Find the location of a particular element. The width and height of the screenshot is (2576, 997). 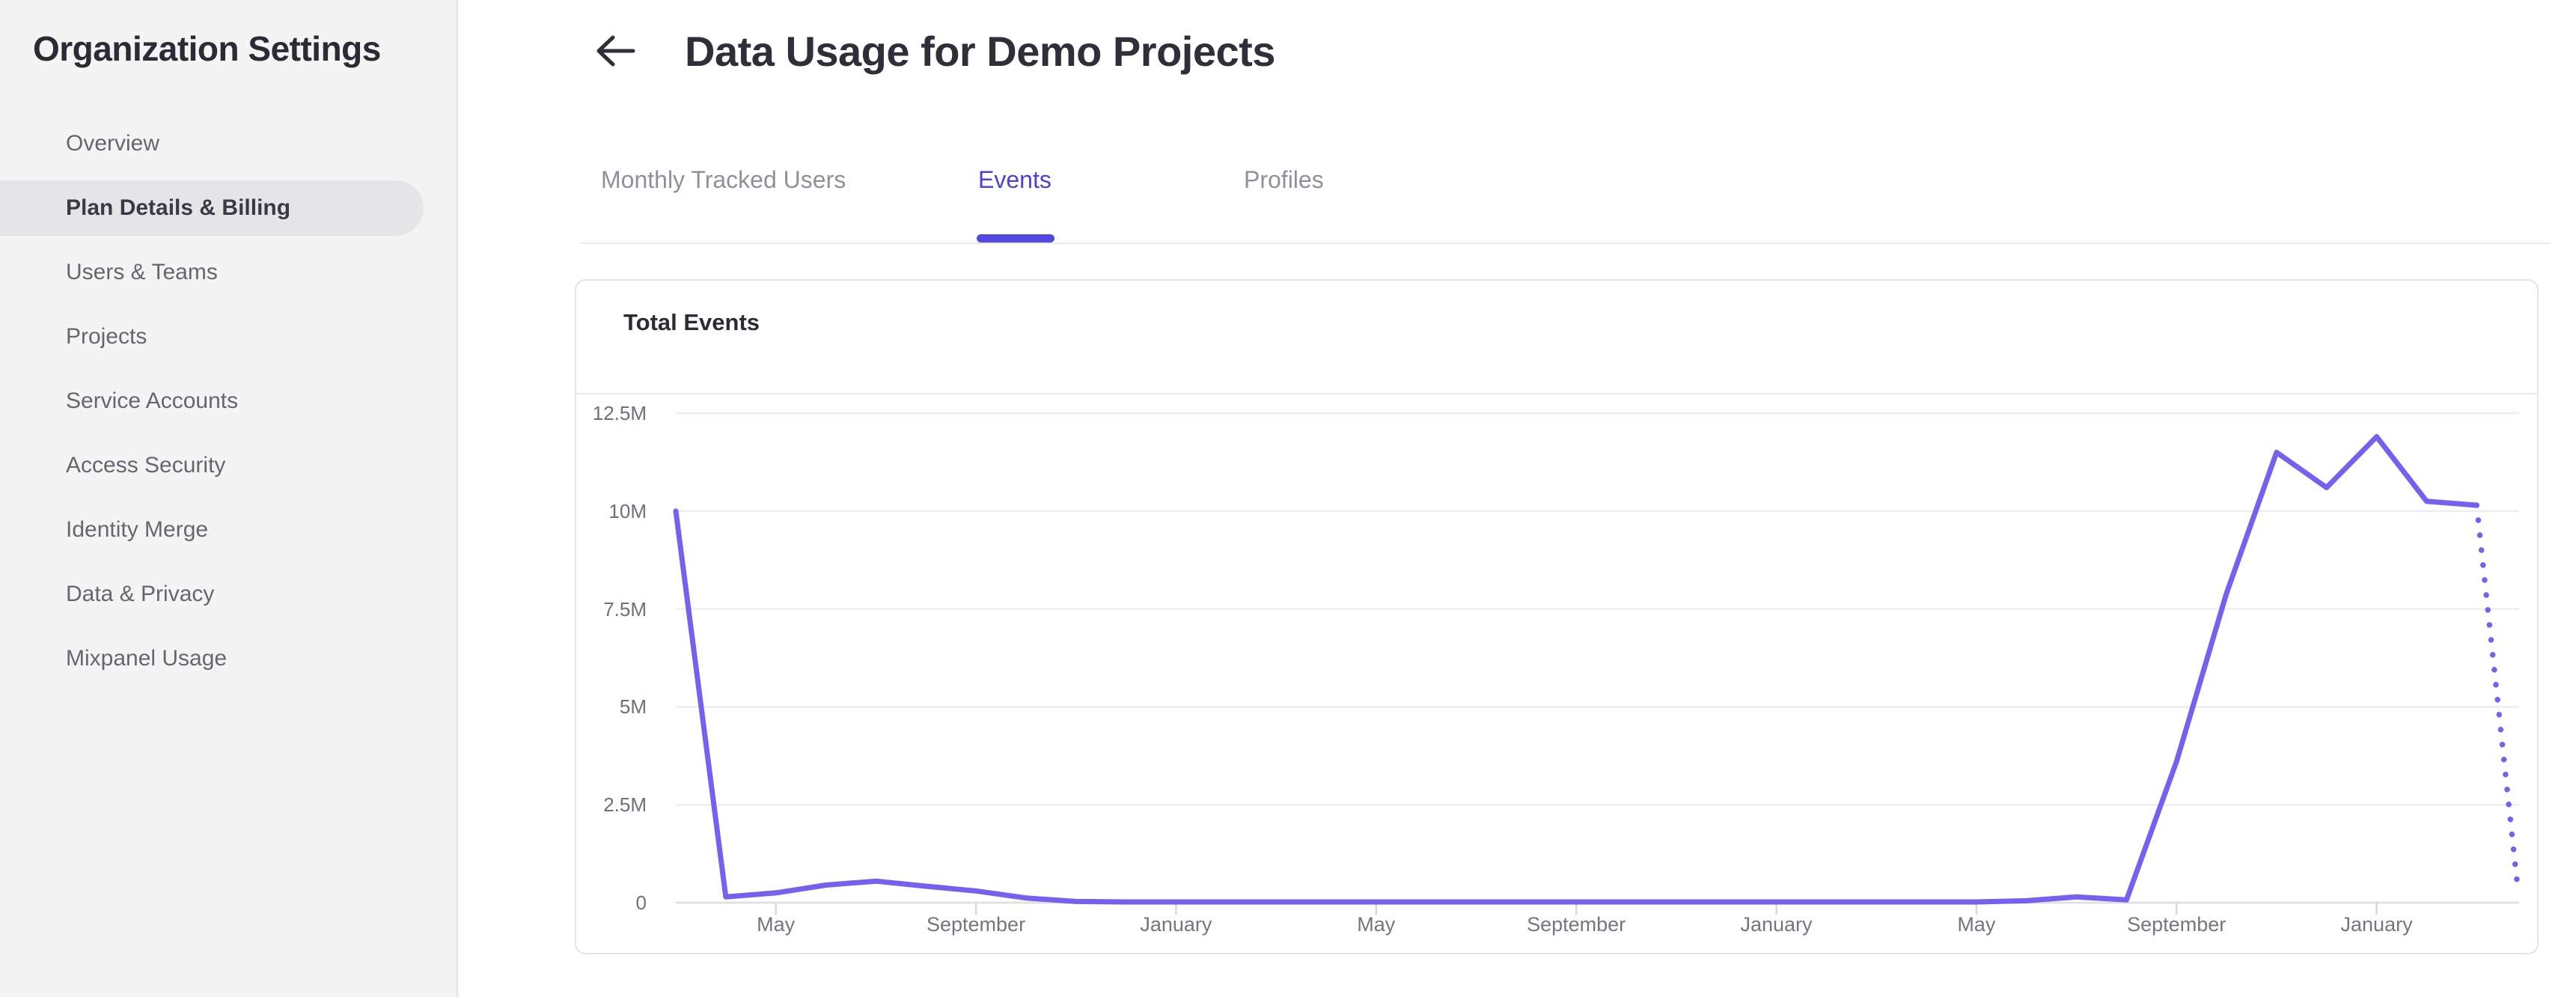

back-button is located at coordinates (615, 50).